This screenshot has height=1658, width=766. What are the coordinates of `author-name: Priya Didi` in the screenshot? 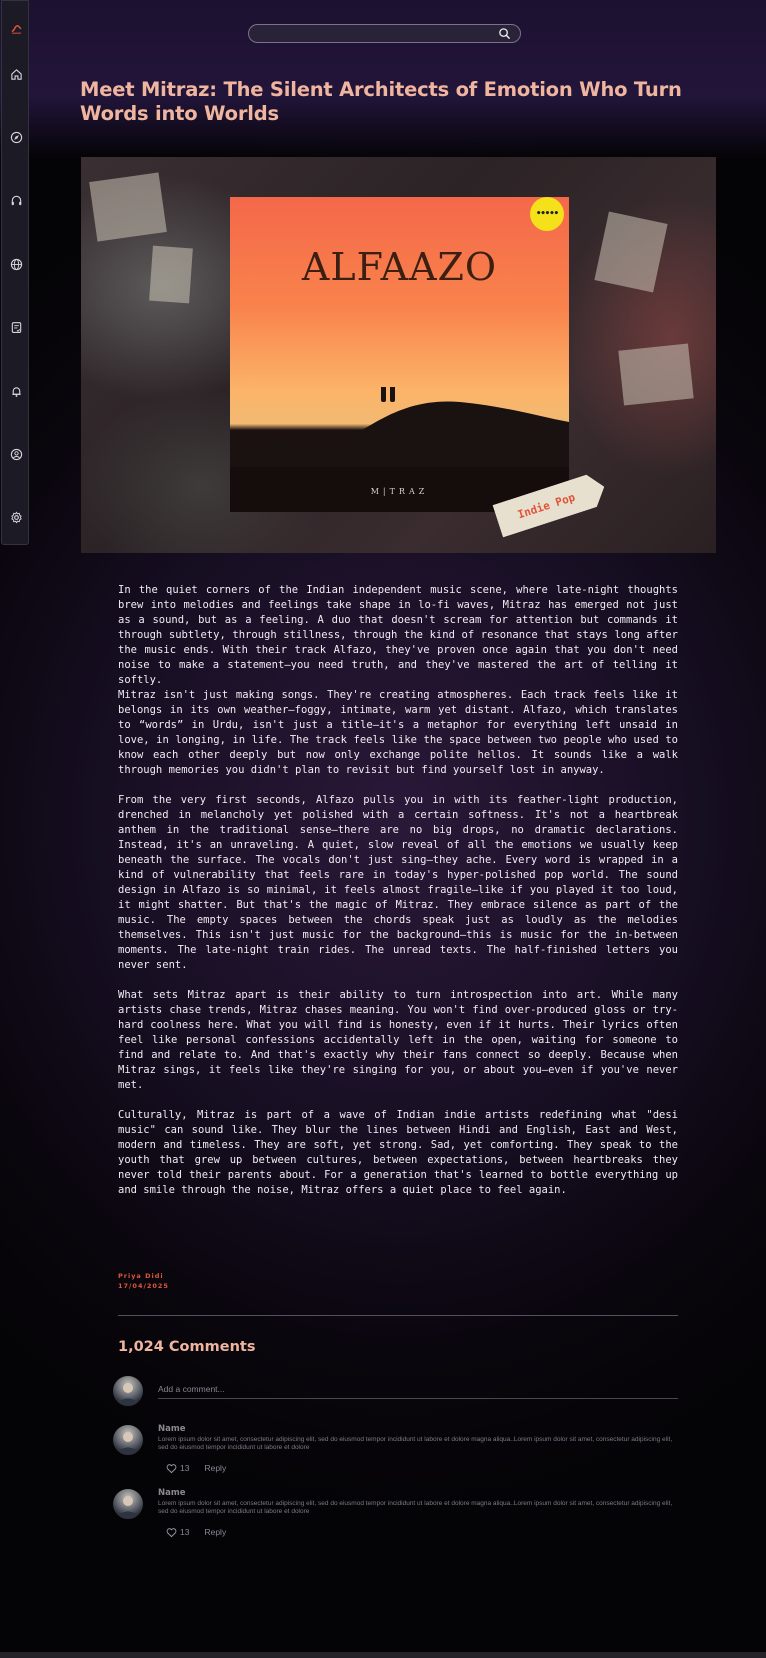 It's located at (141, 1276).